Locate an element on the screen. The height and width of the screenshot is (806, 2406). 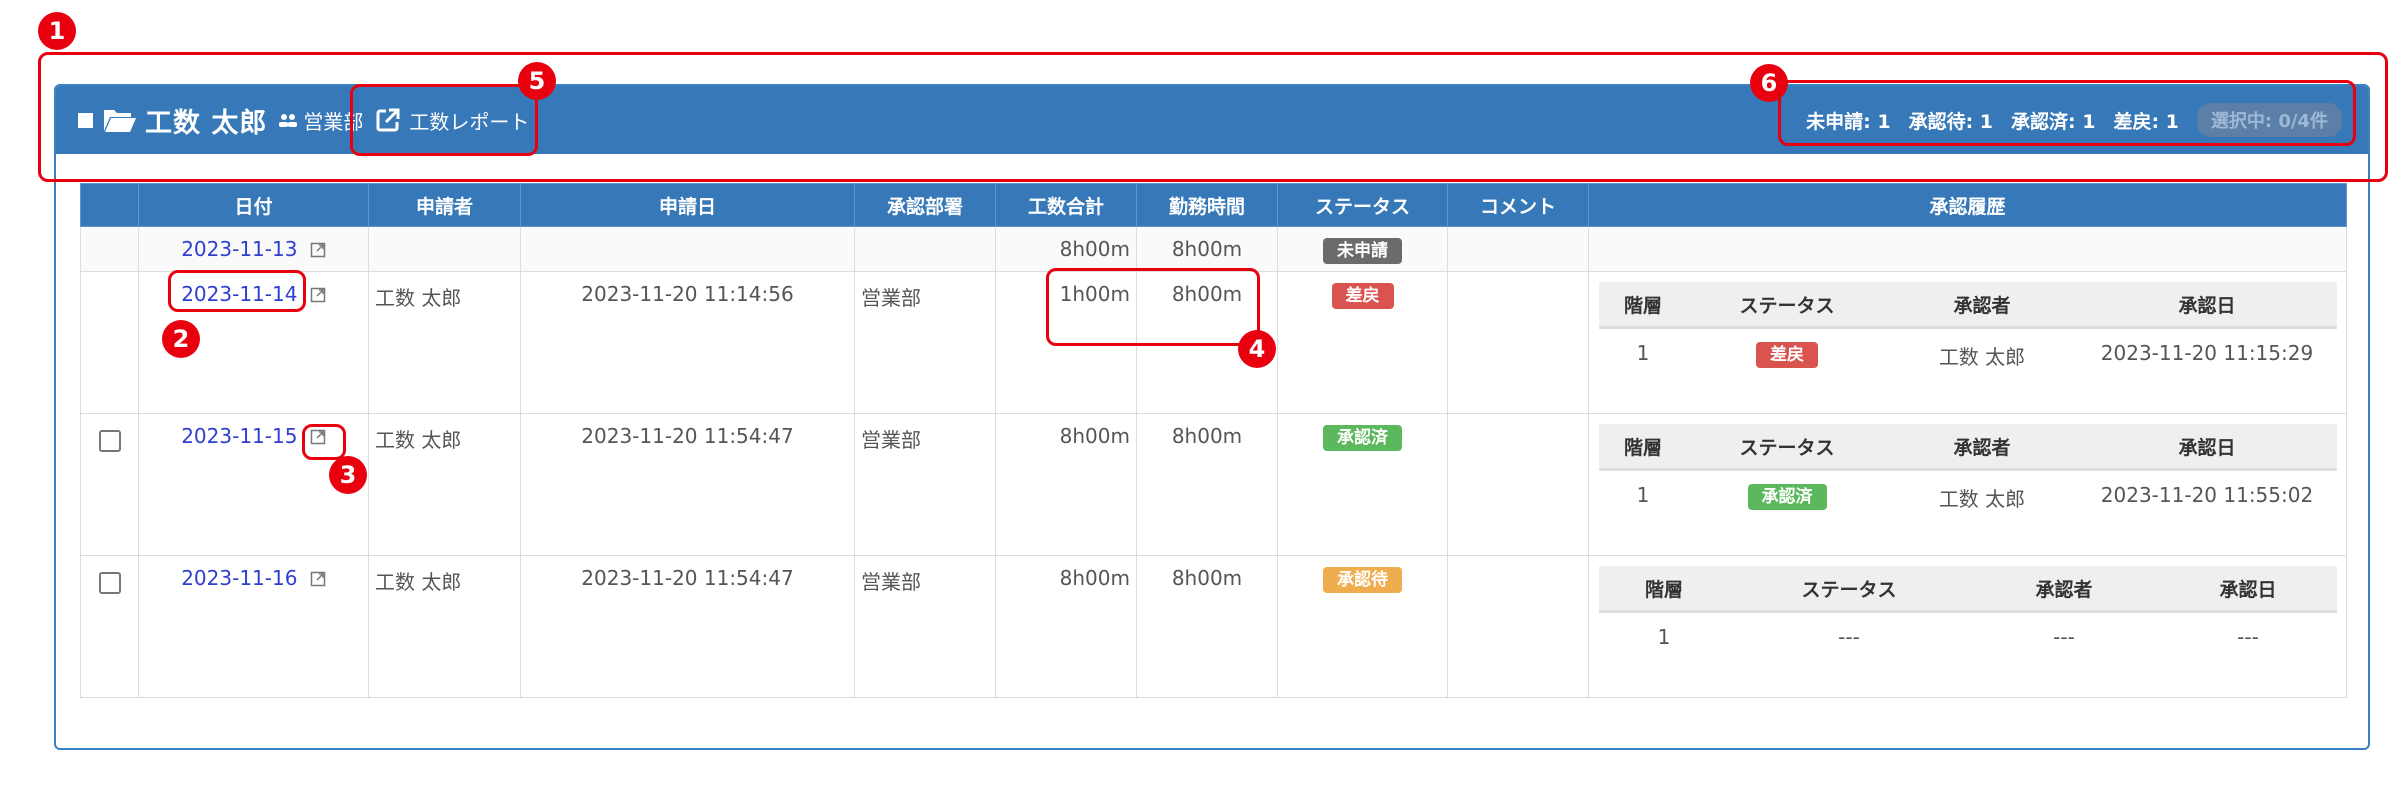
callout-marker-2: 2 is located at coordinates (181, 339).